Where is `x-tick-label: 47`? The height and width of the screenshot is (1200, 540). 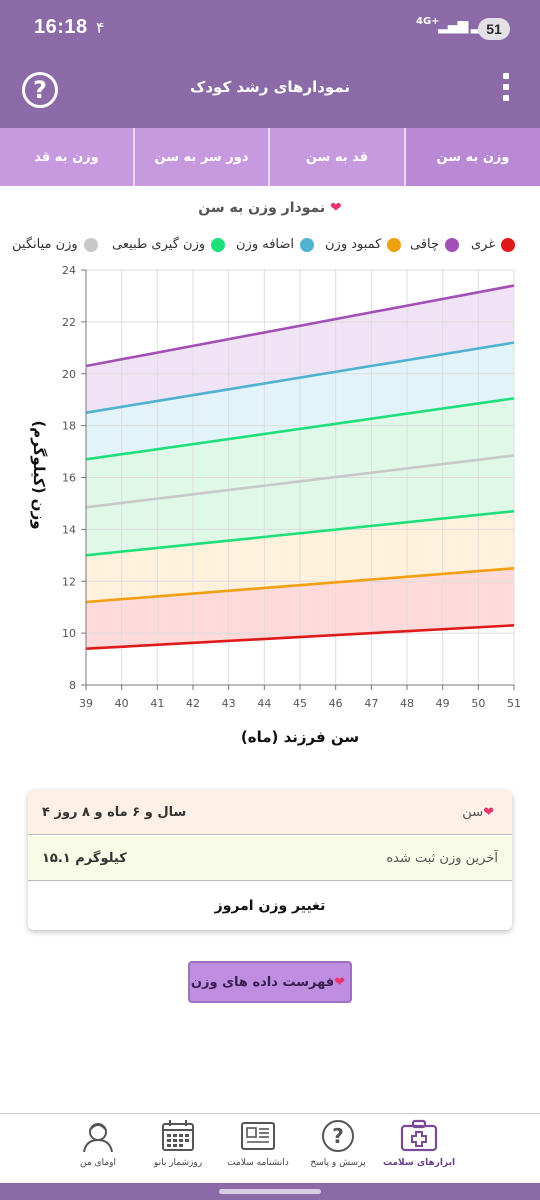
x-tick-label: 47 is located at coordinates (371, 703).